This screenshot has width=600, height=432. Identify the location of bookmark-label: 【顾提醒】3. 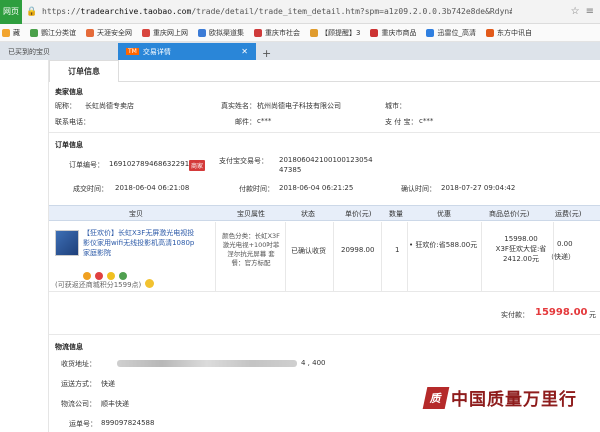
(341, 32).